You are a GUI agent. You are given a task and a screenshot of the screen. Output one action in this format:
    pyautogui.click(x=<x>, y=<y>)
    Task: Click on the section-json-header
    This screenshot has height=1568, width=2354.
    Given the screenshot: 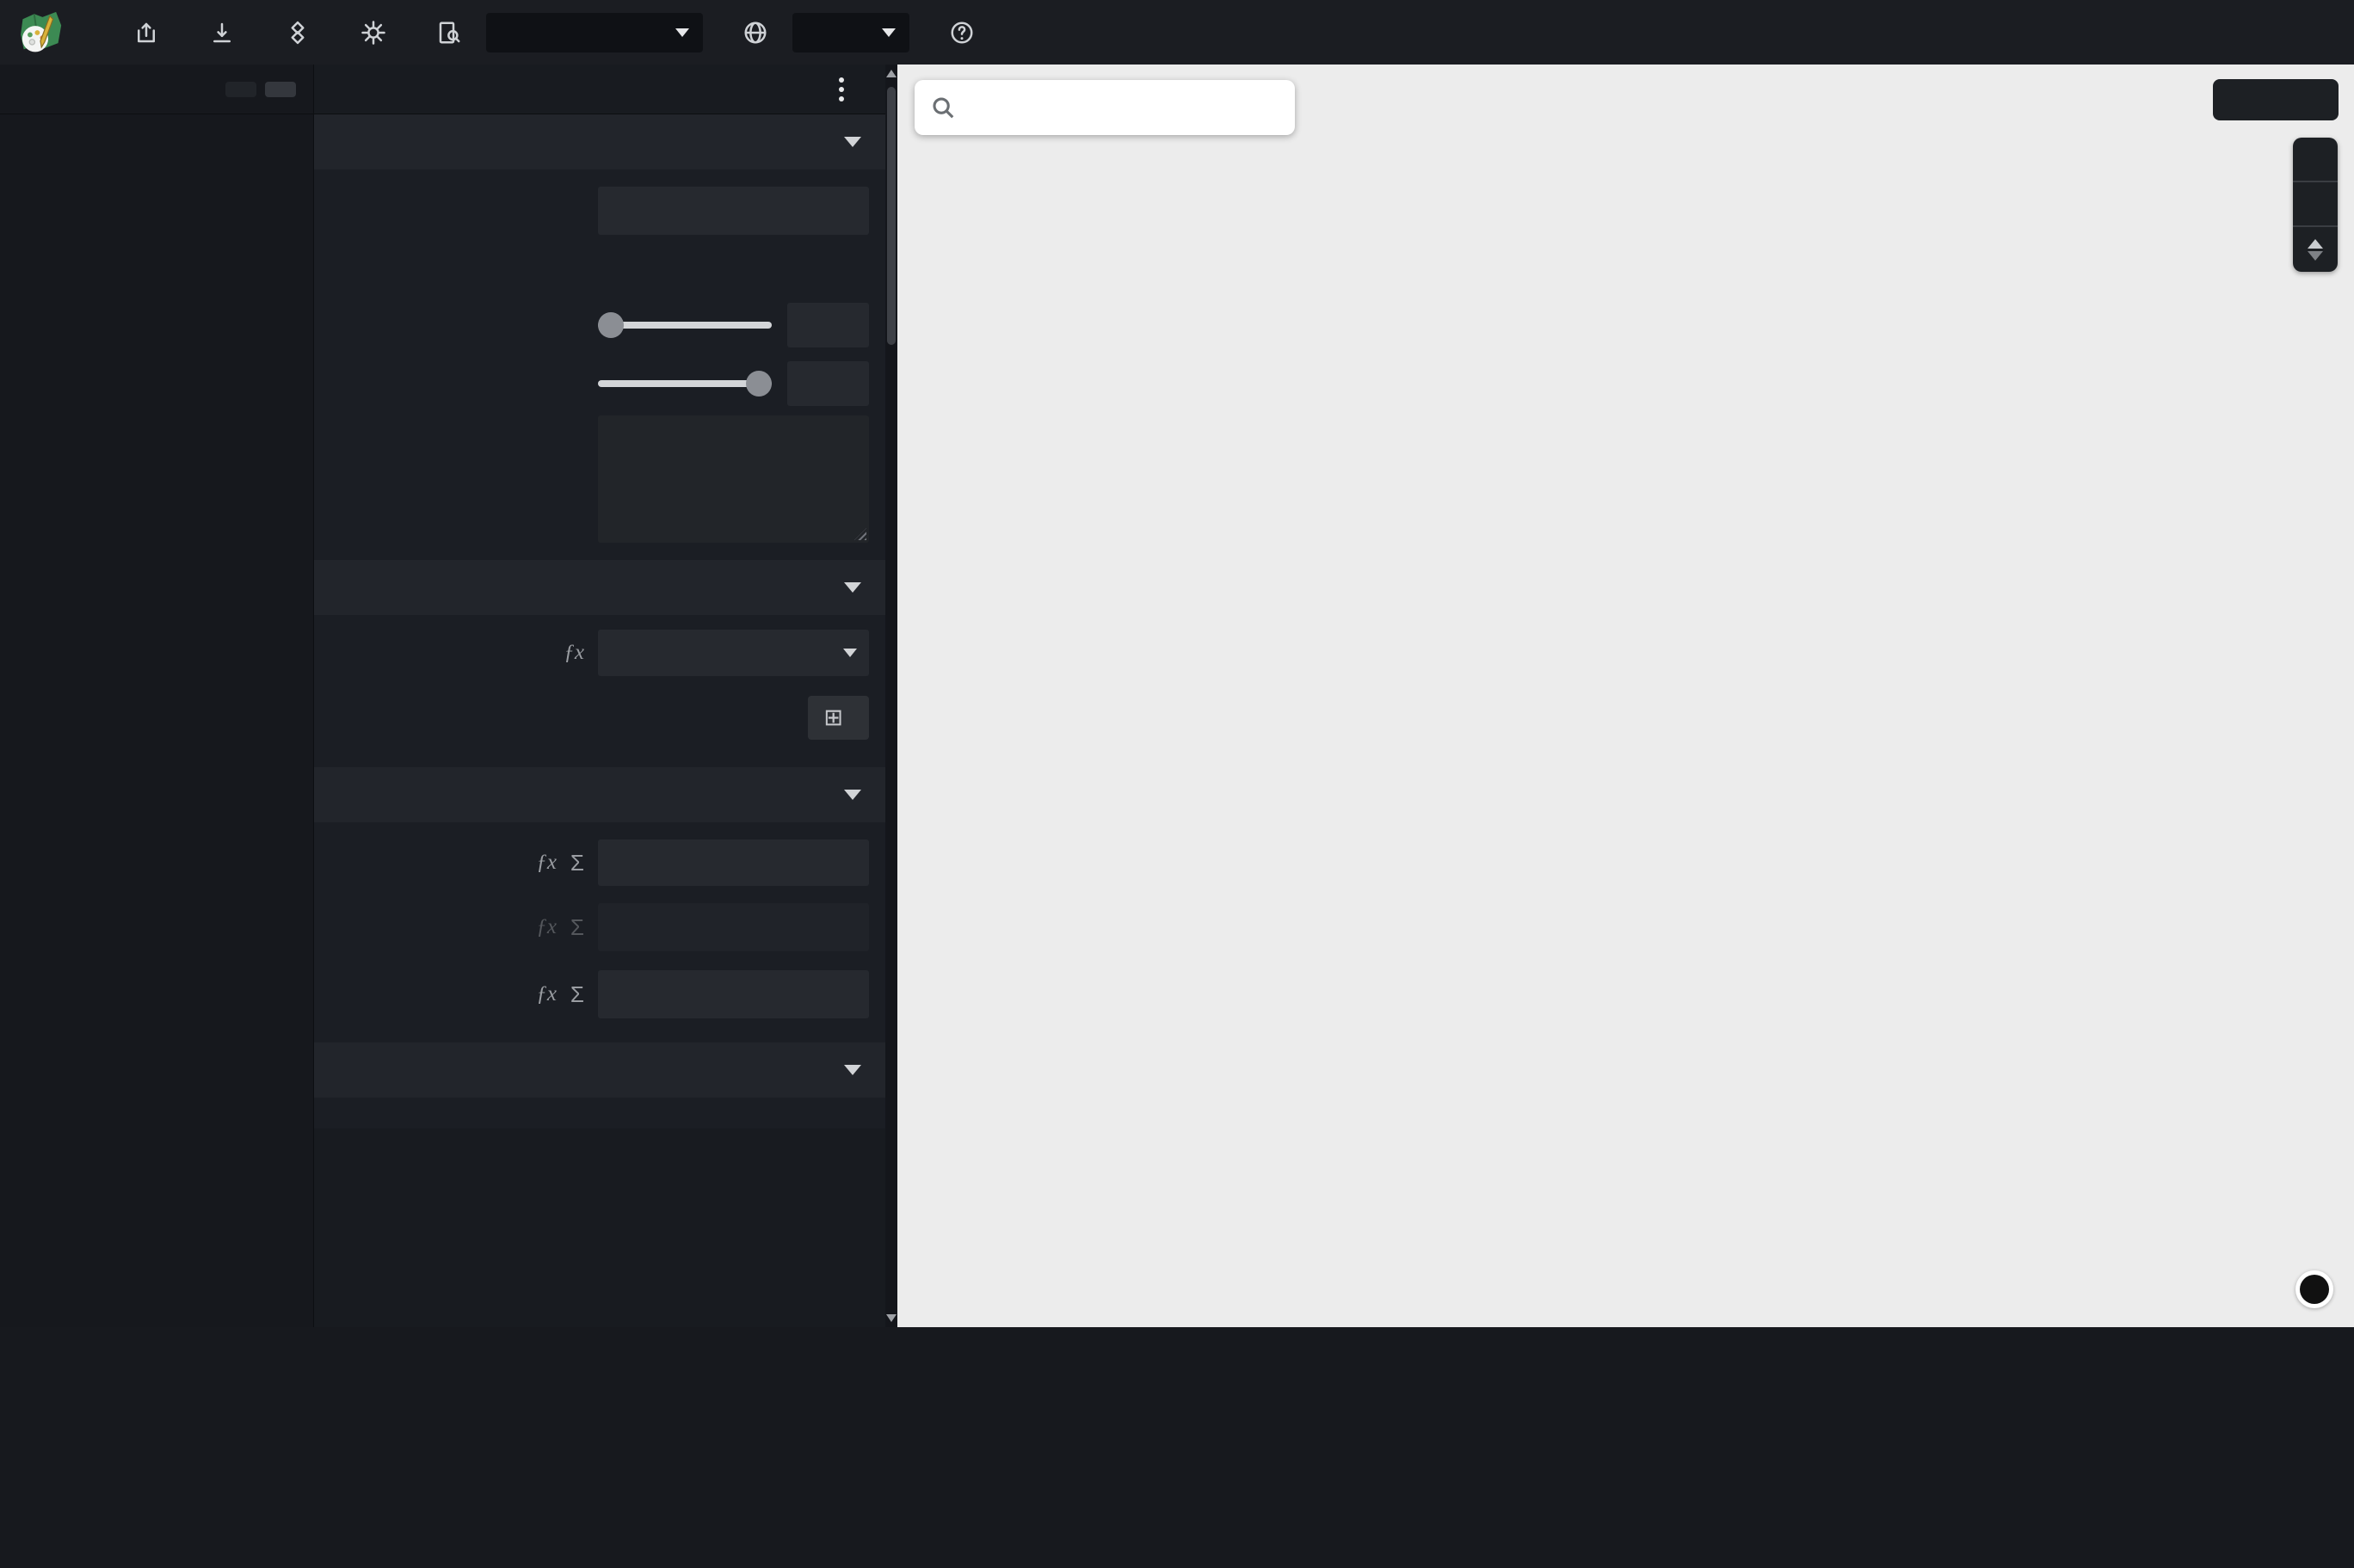 What is the action you would take?
    pyautogui.click(x=606, y=1070)
    